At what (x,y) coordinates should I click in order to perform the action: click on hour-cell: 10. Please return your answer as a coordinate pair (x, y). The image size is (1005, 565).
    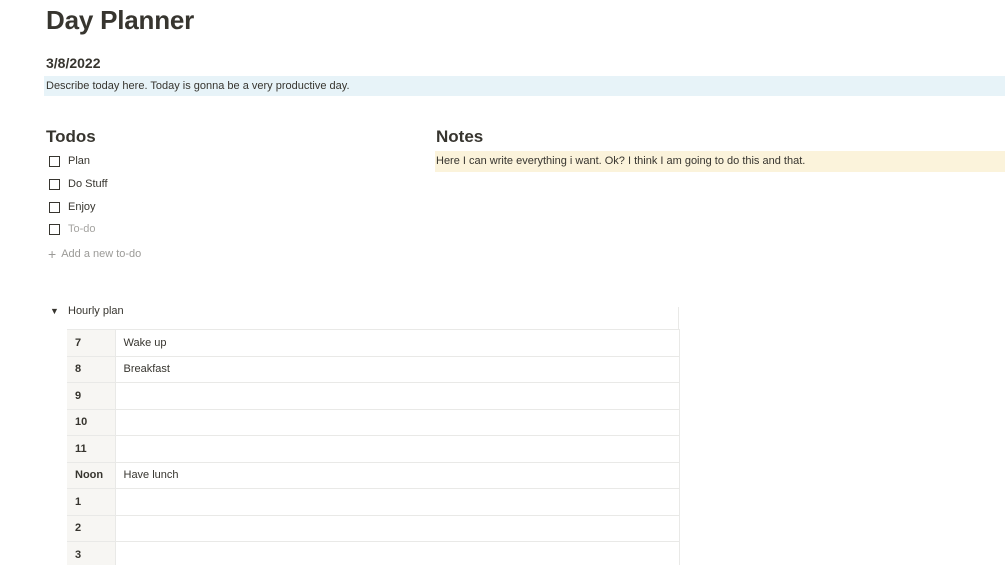
    Looking at the image, I should click on (91, 422).